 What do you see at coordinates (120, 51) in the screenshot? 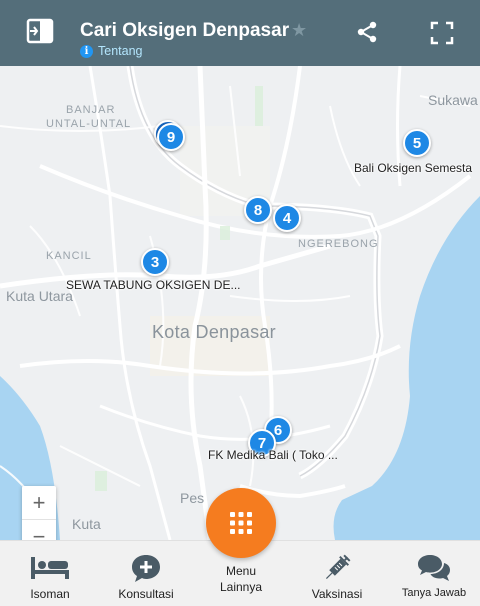
I see `about-link-label: Tentang` at bounding box center [120, 51].